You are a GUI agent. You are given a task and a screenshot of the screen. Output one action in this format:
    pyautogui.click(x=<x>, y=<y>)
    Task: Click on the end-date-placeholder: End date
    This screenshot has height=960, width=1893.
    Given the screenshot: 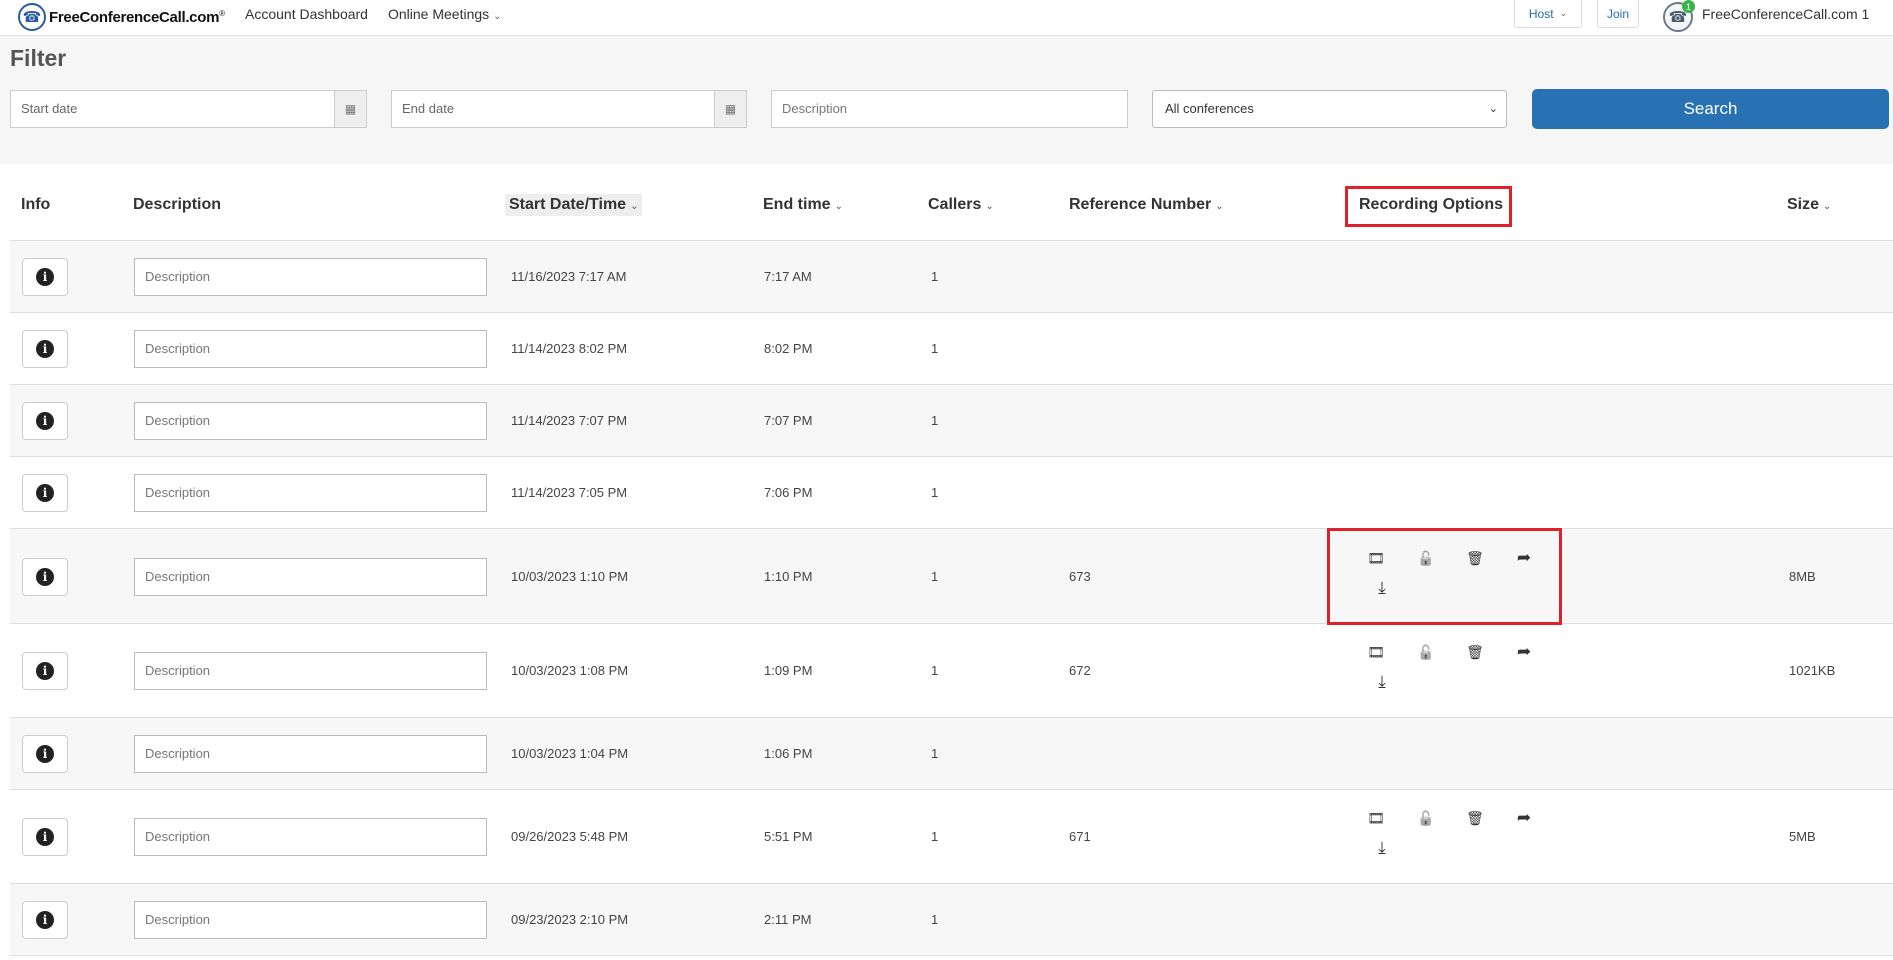 What is the action you would take?
    pyautogui.click(x=428, y=108)
    